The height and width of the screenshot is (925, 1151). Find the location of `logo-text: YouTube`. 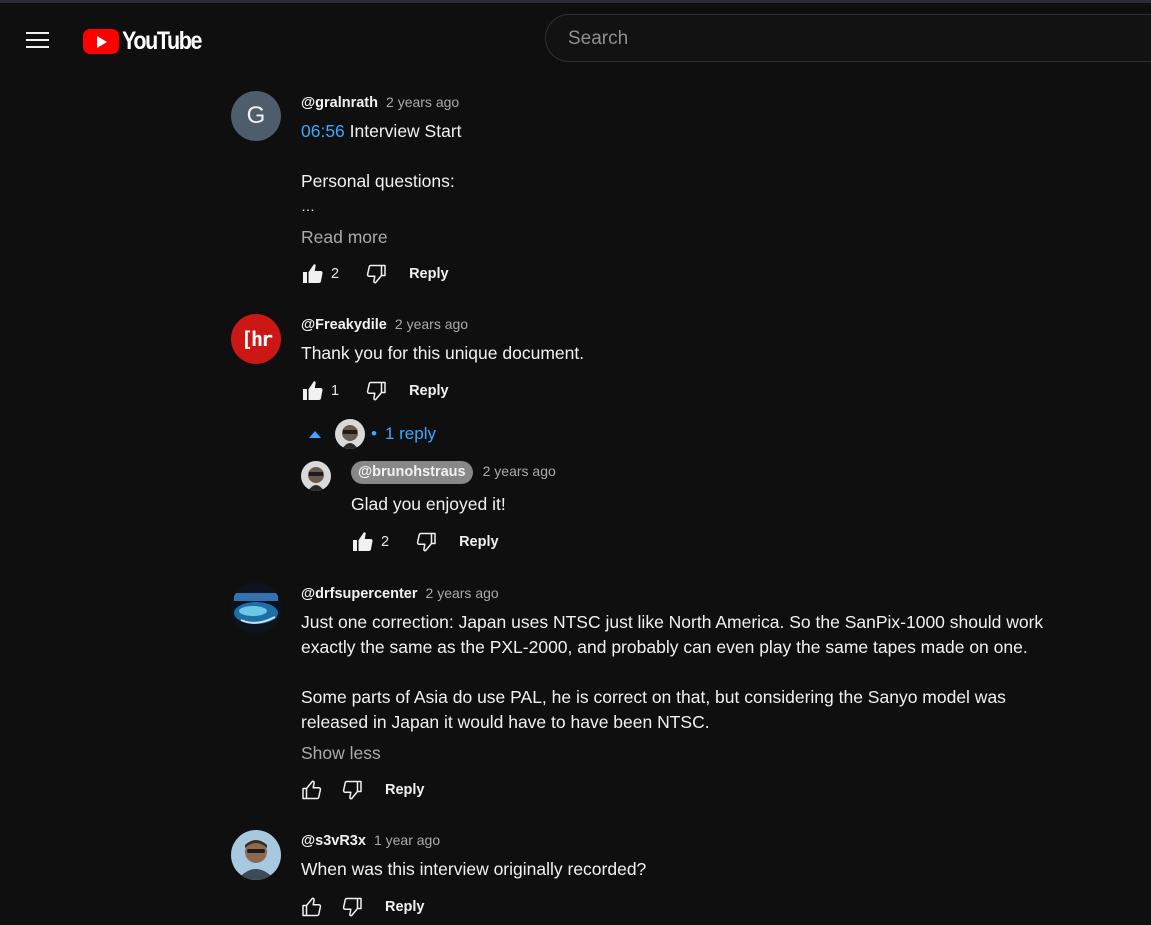

logo-text: YouTube is located at coordinates (162, 40).